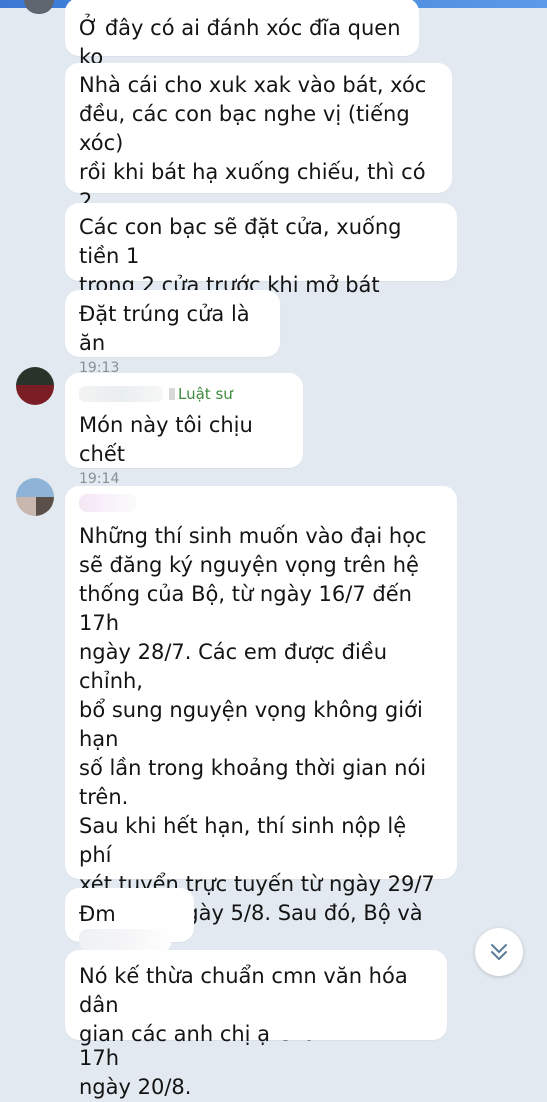  What do you see at coordinates (97, 914) in the screenshot?
I see `message-text: Đm` at bounding box center [97, 914].